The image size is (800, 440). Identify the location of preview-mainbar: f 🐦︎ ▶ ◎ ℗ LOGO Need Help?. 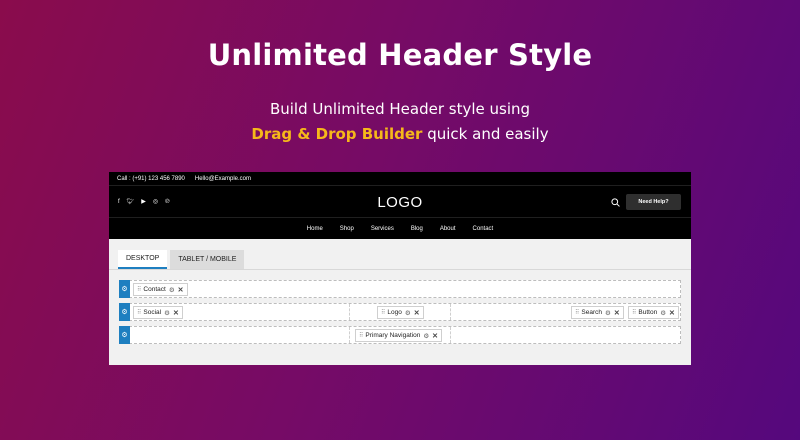
(400, 201).